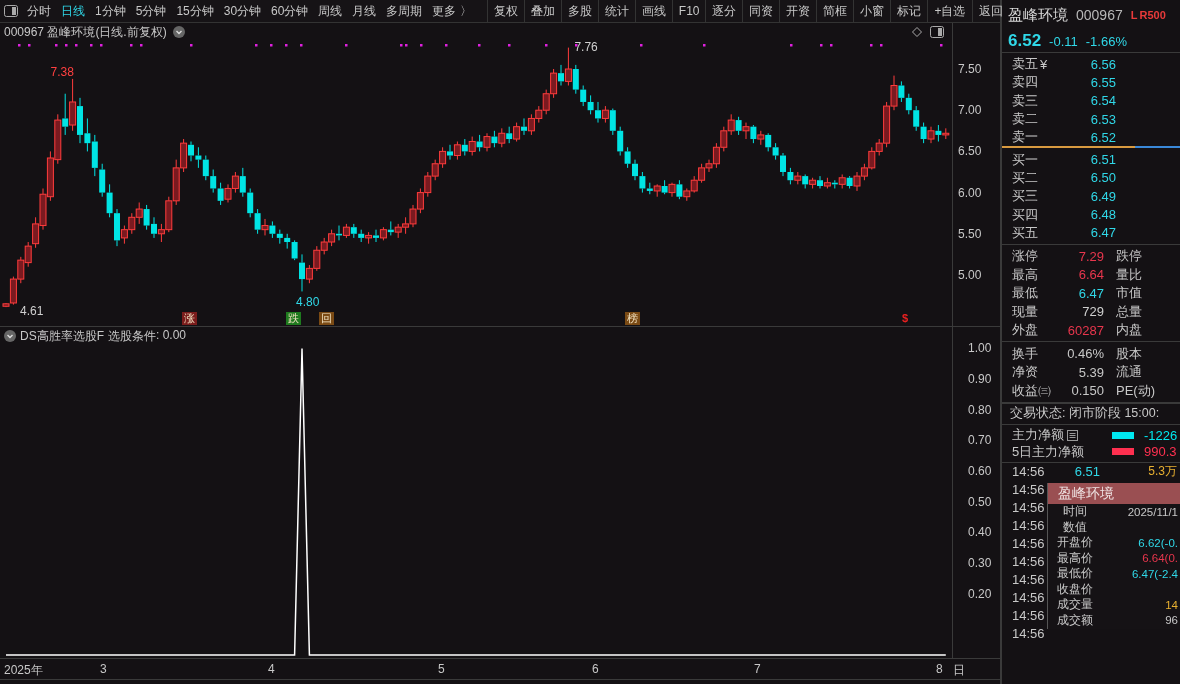 This screenshot has height=684, width=1180. Describe the element at coordinates (1152, 511) in the screenshot. I see `tooltip-value: 2025/11/1` at that location.